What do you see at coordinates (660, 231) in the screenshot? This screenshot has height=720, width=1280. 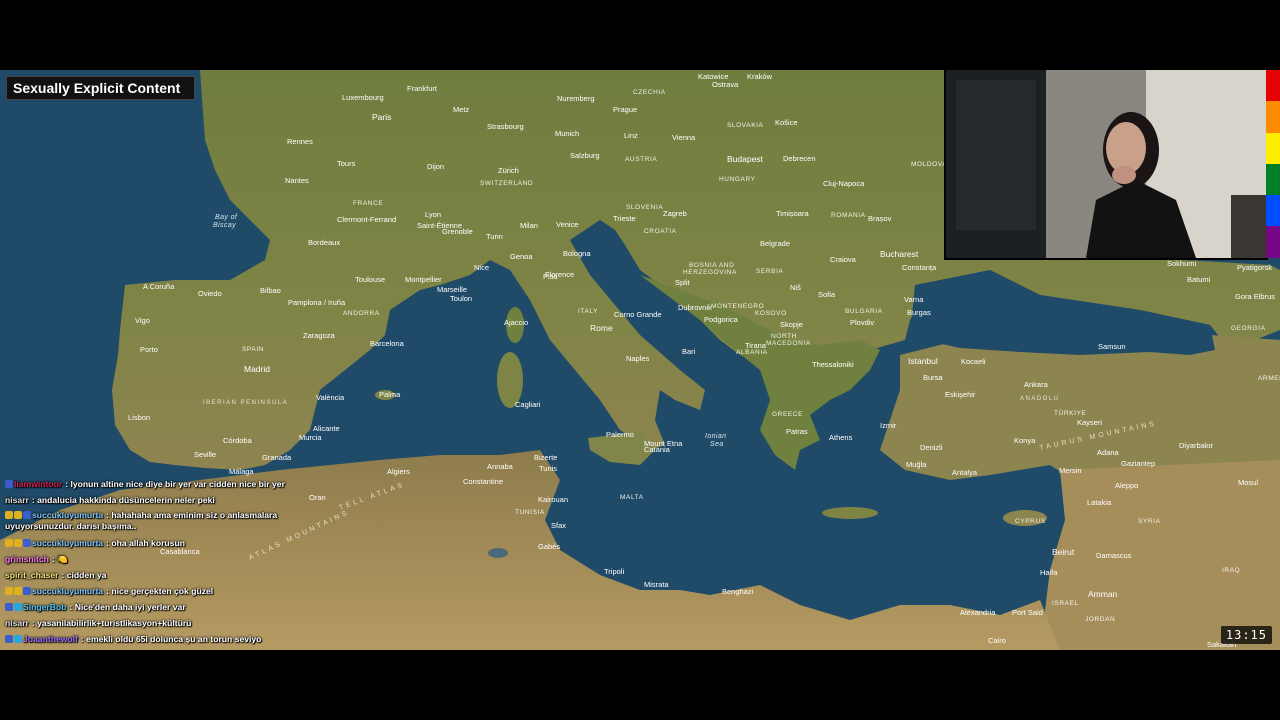 I see `svg-text: CROATIA` at bounding box center [660, 231].